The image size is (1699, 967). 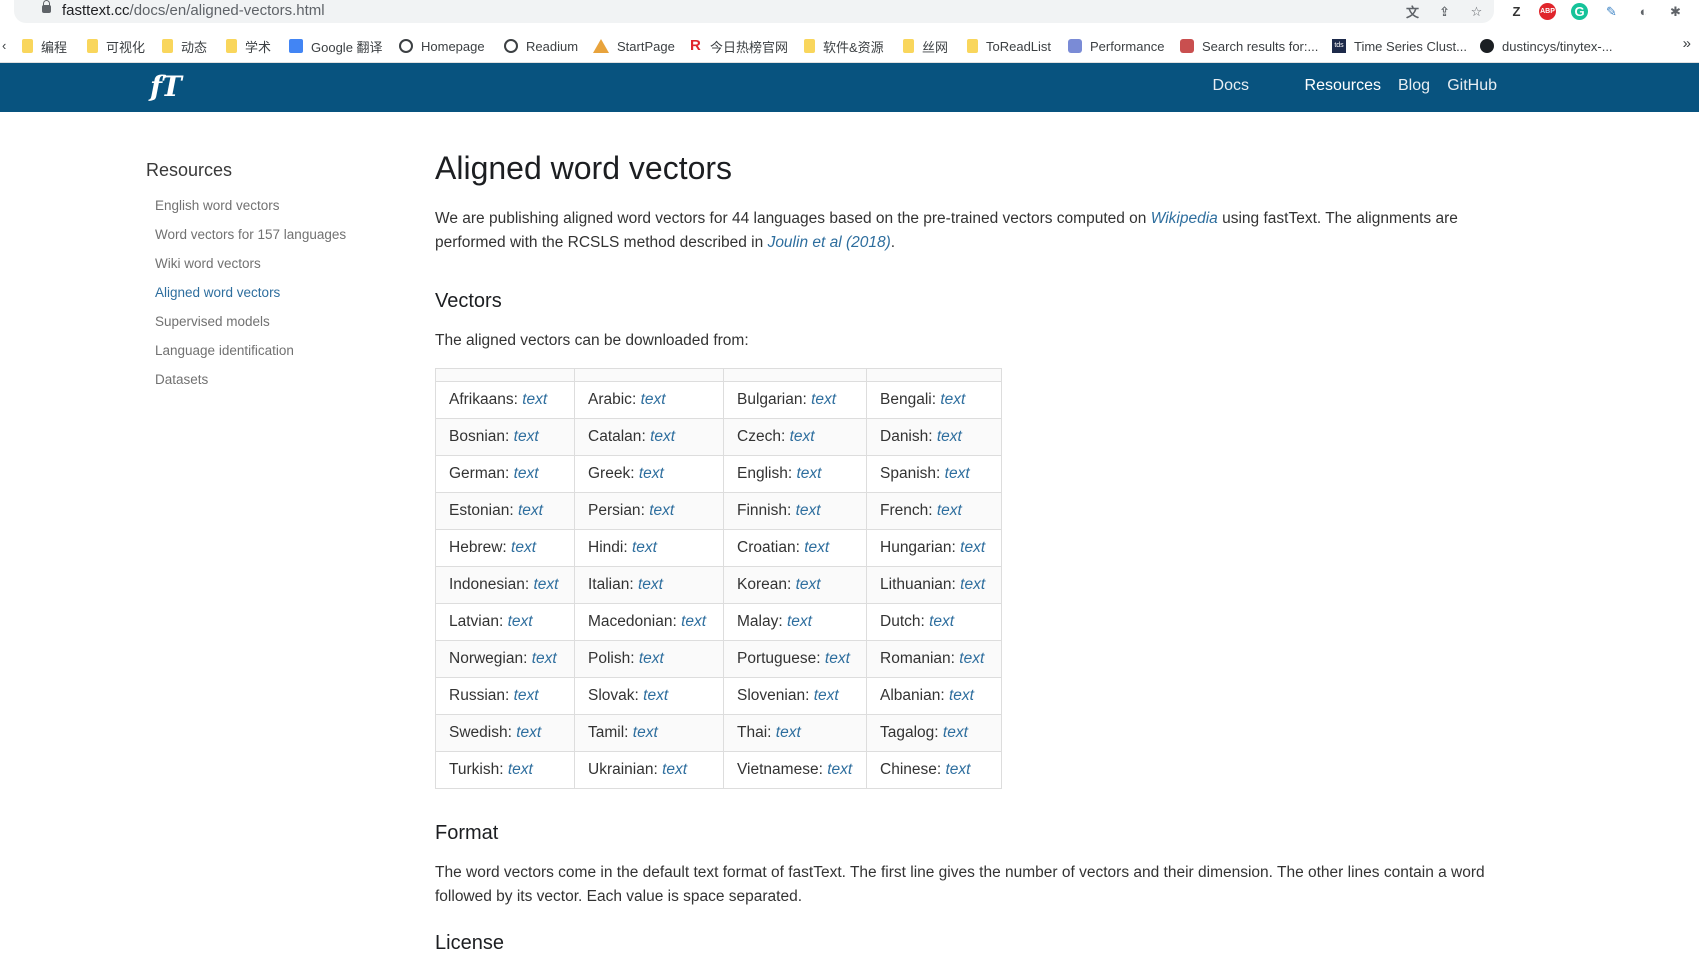 I want to click on sync-extension-icon: ◐, so click(x=1643, y=11).